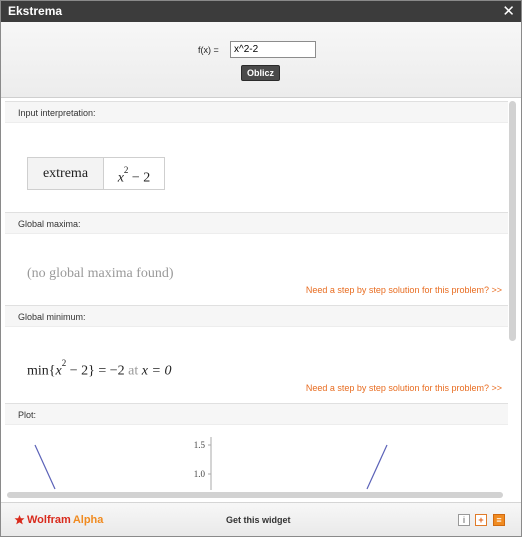 The image size is (529, 541). What do you see at coordinates (120, 178) in the screenshot?
I see `expr-base: x` at bounding box center [120, 178].